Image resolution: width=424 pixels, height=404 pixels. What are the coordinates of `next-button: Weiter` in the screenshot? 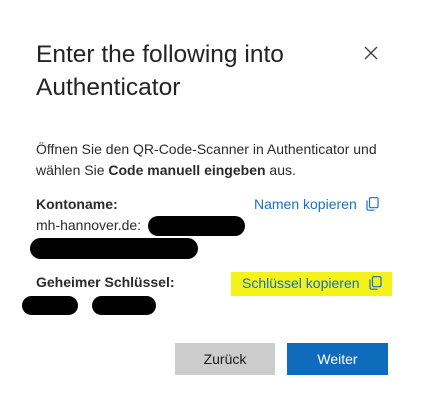 It's located at (337, 359).